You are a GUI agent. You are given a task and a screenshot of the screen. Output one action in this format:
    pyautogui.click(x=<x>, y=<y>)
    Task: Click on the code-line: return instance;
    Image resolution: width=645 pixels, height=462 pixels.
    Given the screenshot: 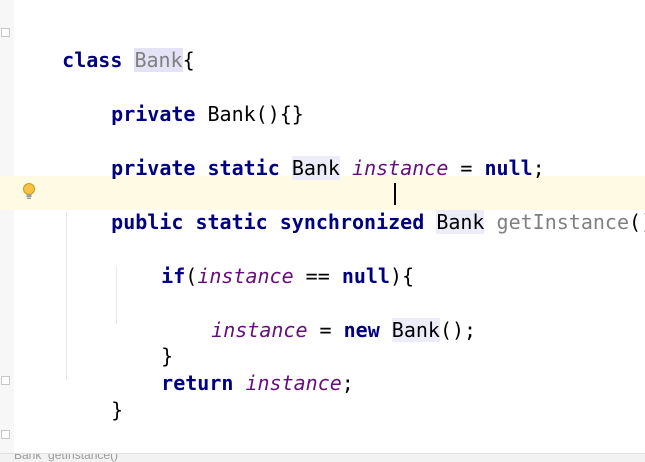 What is the action you would take?
    pyautogui.click(x=233, y=368)
    